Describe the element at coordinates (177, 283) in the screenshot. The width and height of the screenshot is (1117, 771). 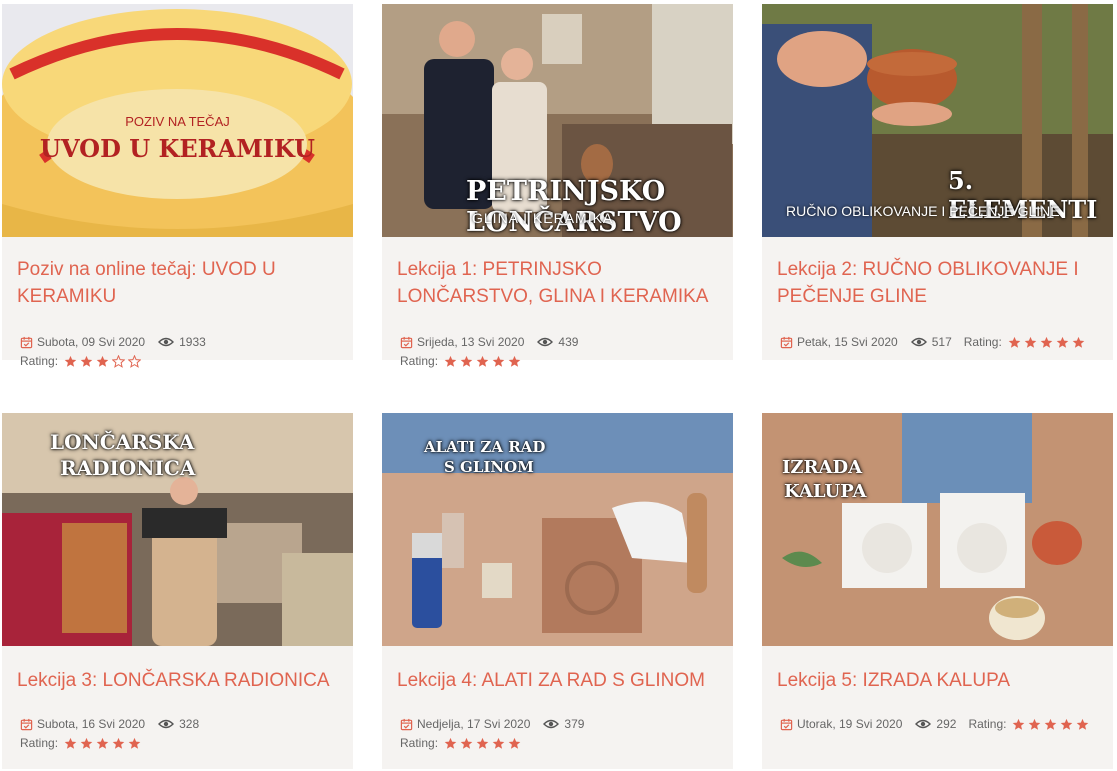
I see `course-title-link: Poziv na online tečaj: UVOD U KERAMIKU` at that location.